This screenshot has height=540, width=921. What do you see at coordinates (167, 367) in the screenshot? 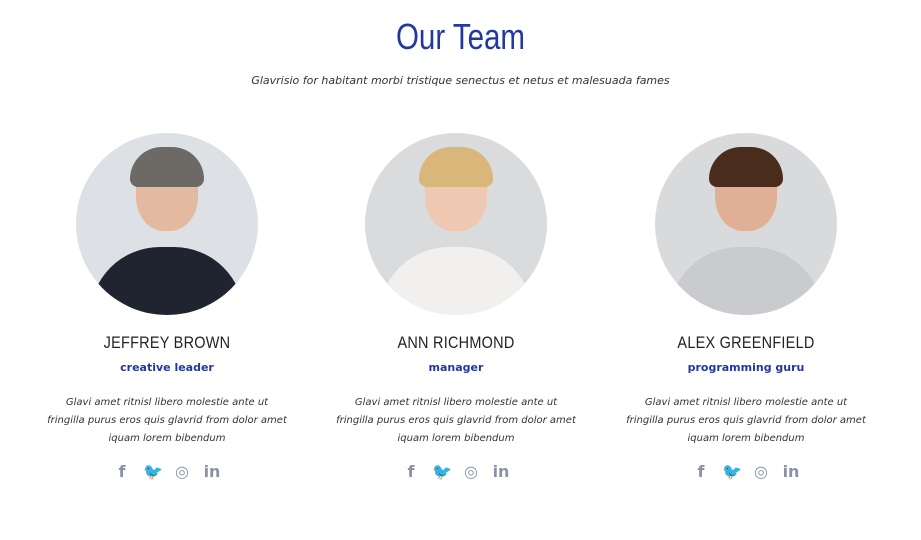
I see `member-role: creative leader` at bounding box center [167, 367].